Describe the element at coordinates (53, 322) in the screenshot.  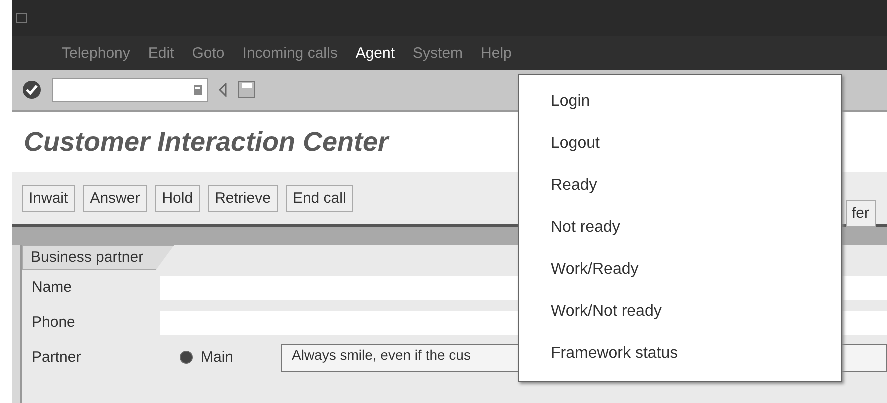
I see `field-label: Phone` at that location.